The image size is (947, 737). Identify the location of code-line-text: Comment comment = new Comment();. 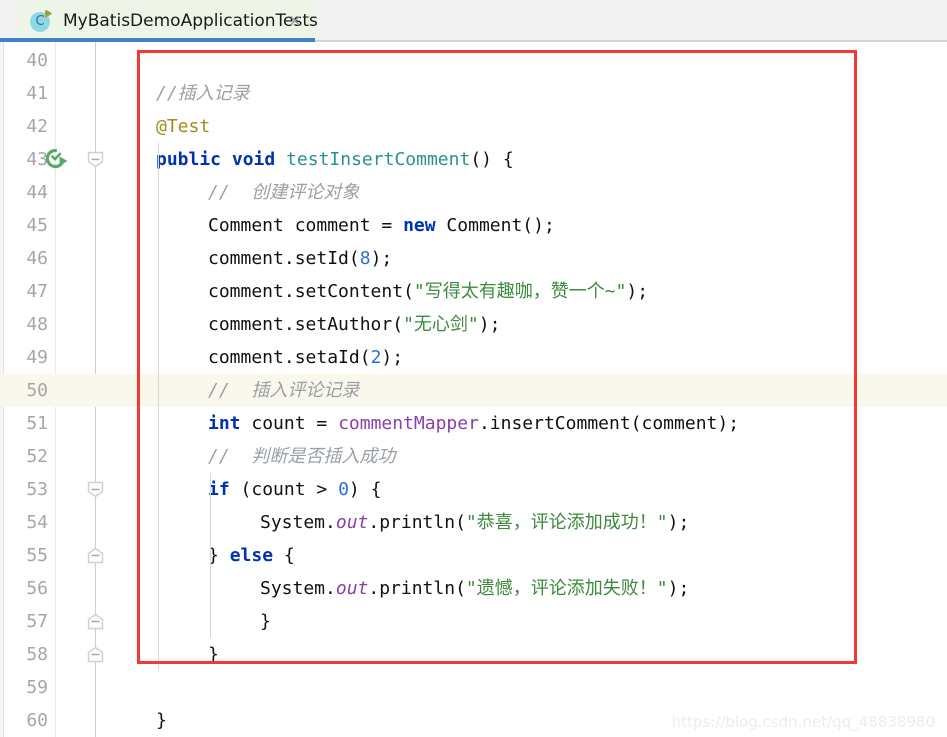
(381, 225).